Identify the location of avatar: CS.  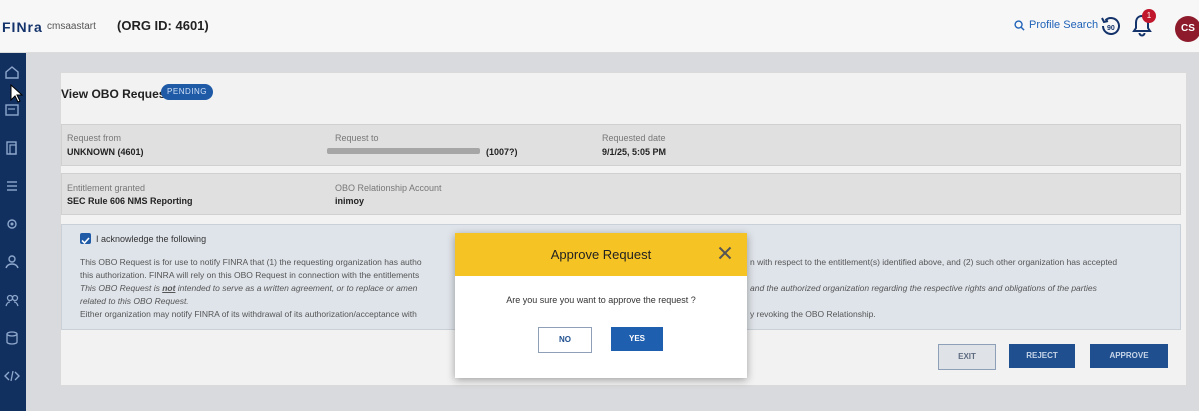
(1187, 29).